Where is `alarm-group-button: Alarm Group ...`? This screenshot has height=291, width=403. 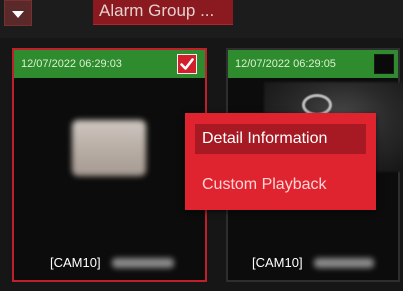 alarm-group-button: Alarm Group ... is located at coordinates (163, 12).